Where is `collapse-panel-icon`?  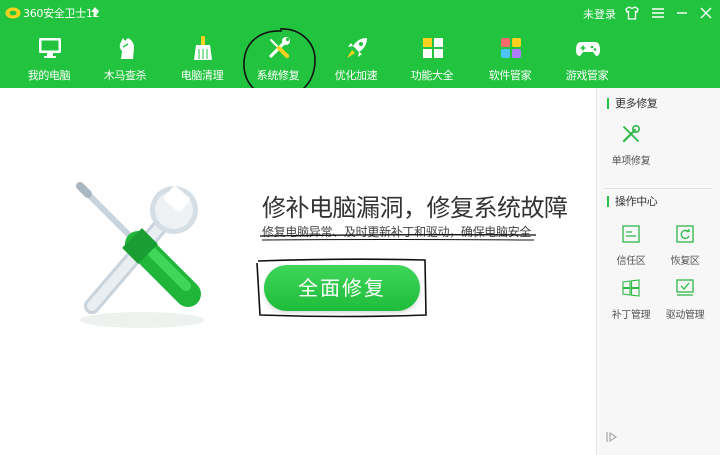 collapse-panel-icon is located at coordinates (612, 437).